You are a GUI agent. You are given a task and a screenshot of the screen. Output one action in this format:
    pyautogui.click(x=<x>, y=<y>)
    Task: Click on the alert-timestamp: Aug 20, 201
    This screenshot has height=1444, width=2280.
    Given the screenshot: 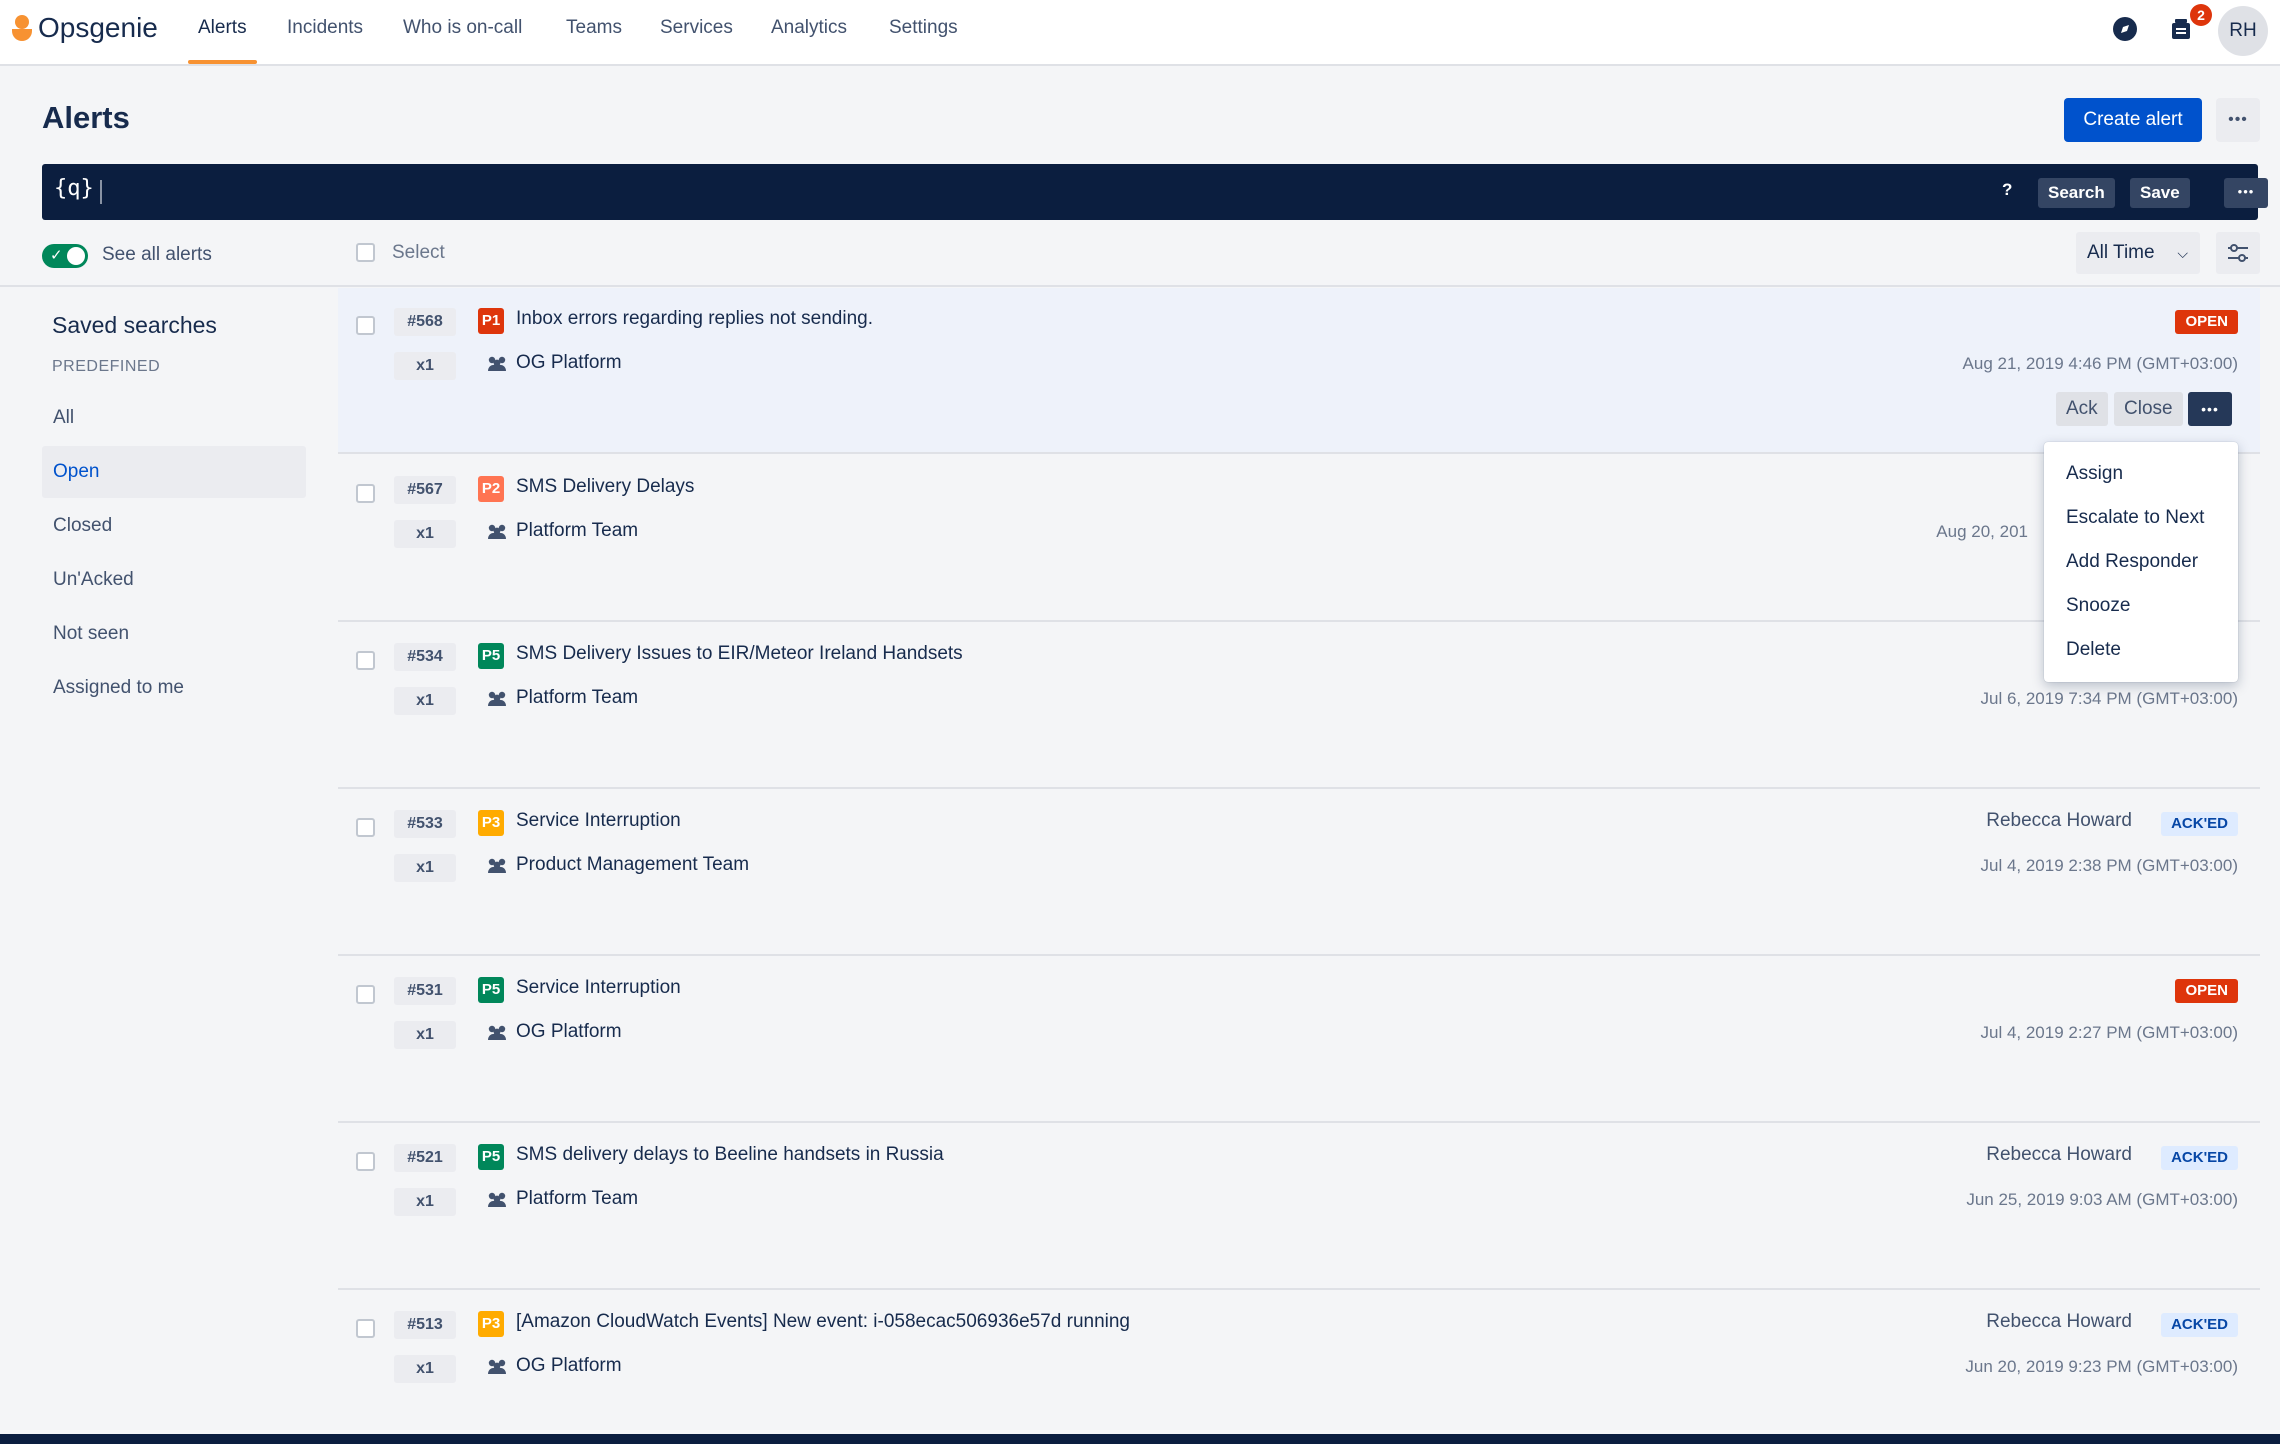 What is the action you would take?
    pyautogui.click(x=1982, y=531)
    